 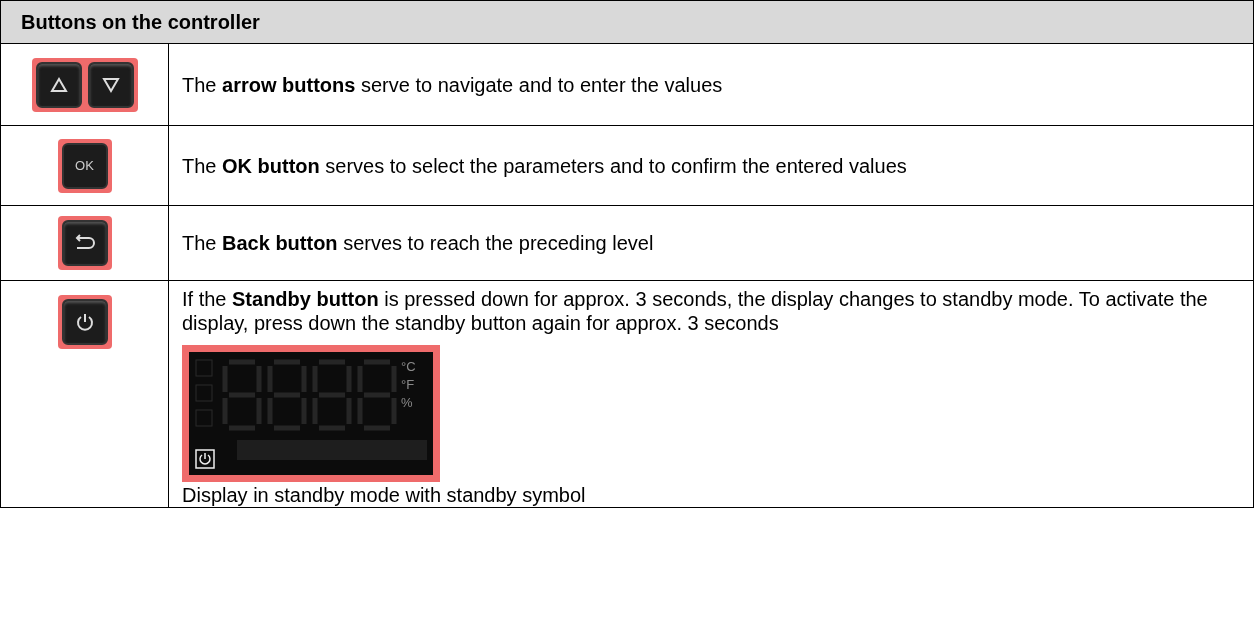 I want to click on description-text: The arrow buttons serve to navigate and to enter the values, so click(x=453, y=84).